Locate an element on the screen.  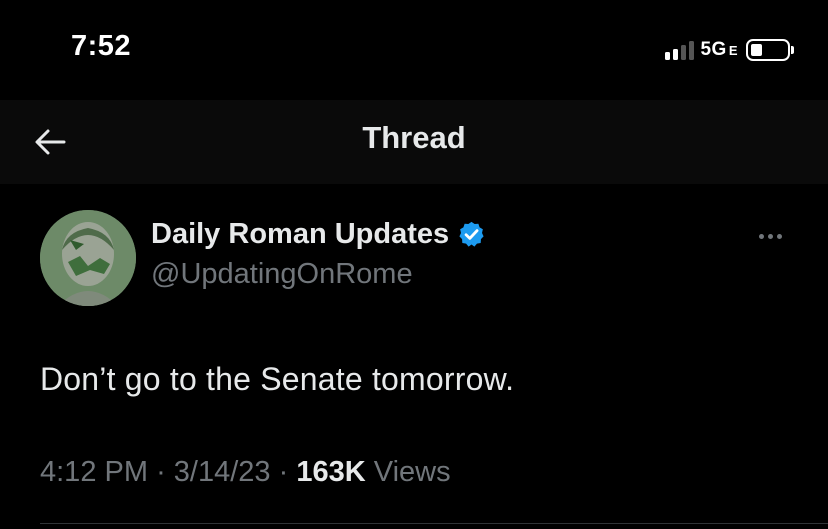
avatar-image-icon is located at coordinates (88, 258).